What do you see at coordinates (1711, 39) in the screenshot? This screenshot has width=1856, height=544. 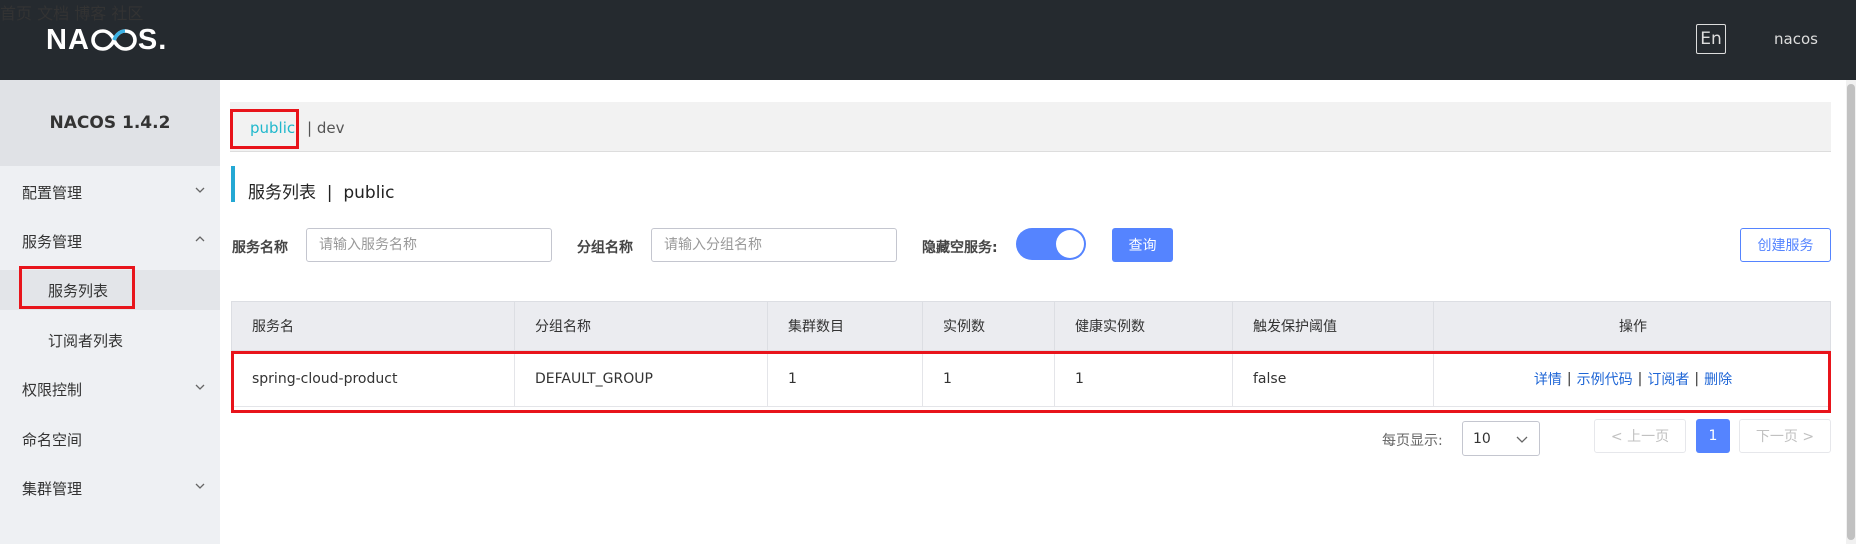 I see `language-switch-button: En` at bounding box center [1711, 39].